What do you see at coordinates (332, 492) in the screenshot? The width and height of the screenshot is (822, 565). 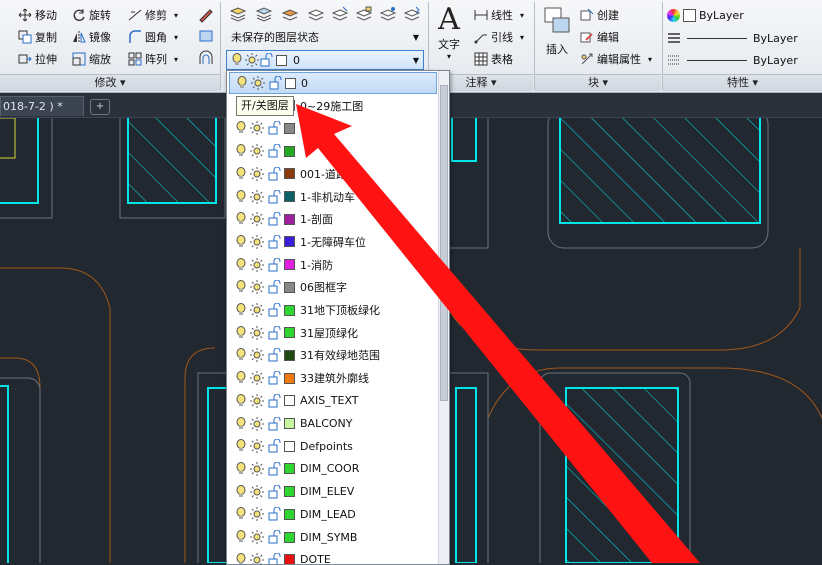 I see `layer-row: DIM_ELEV` at bounding box center [332, 492].